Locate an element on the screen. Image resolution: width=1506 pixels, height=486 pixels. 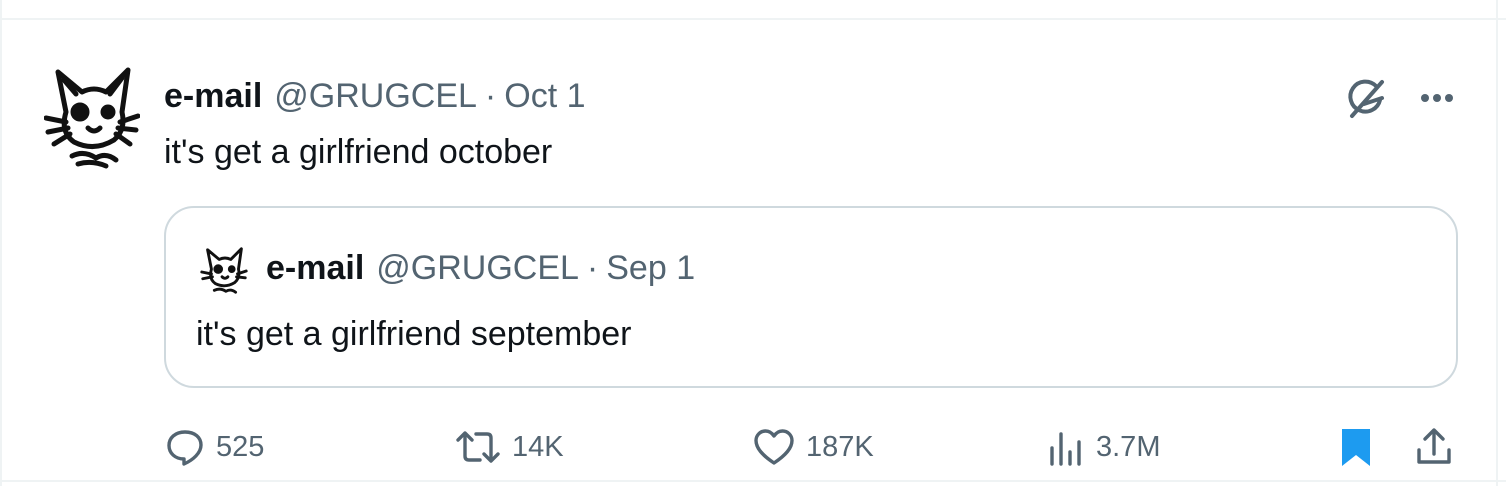
tweet-date: Oct 1 is located at coordinates (544, 96).